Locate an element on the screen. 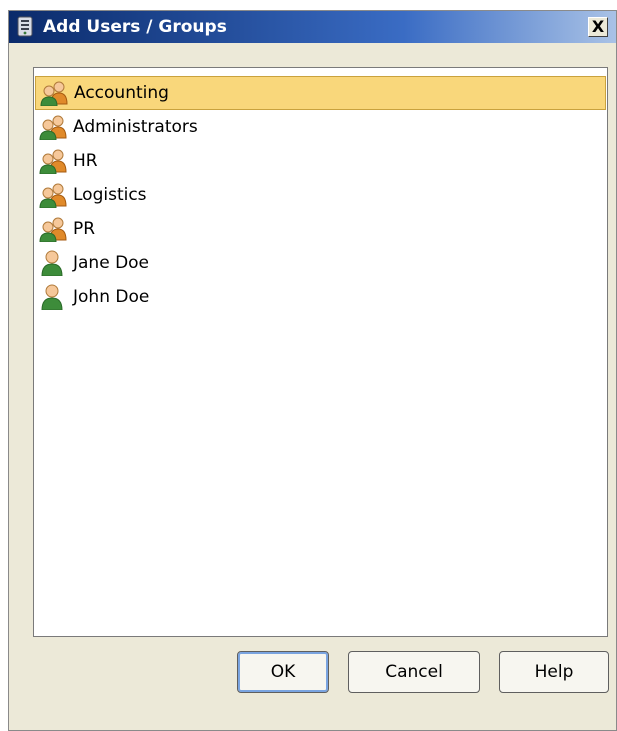 The height and width of the screenshot is (731, 617). close-button: X is located at coordinates (598, 27).